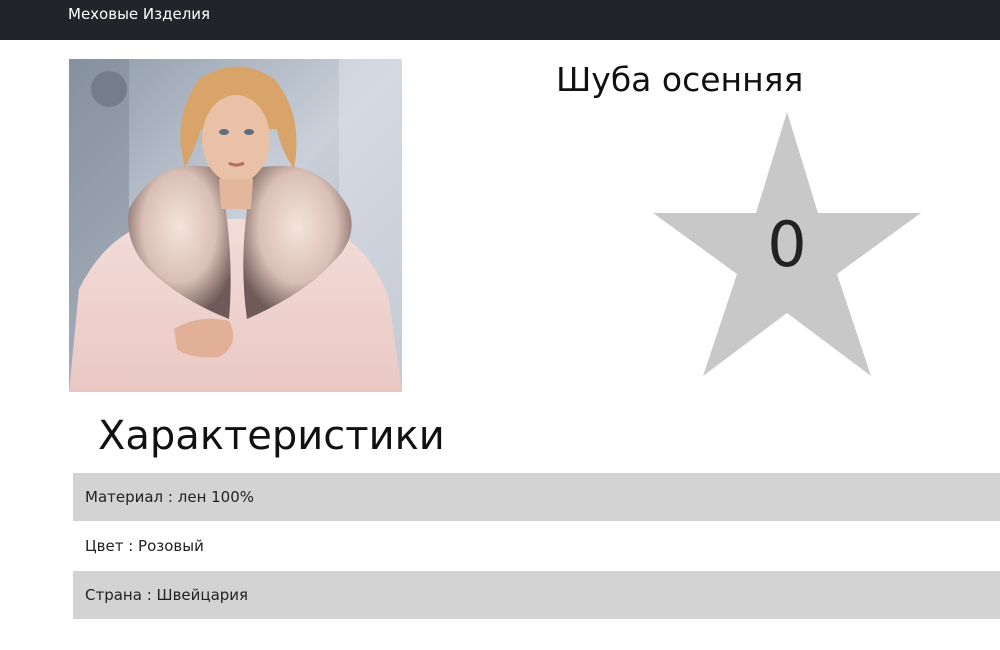 This screenshot has width=1000, height=650. What do you see at coordinates (536, 497) in the screenshot?
I see `spec-row-material: Материал : лен 100%` at bounding box center [536, 497].